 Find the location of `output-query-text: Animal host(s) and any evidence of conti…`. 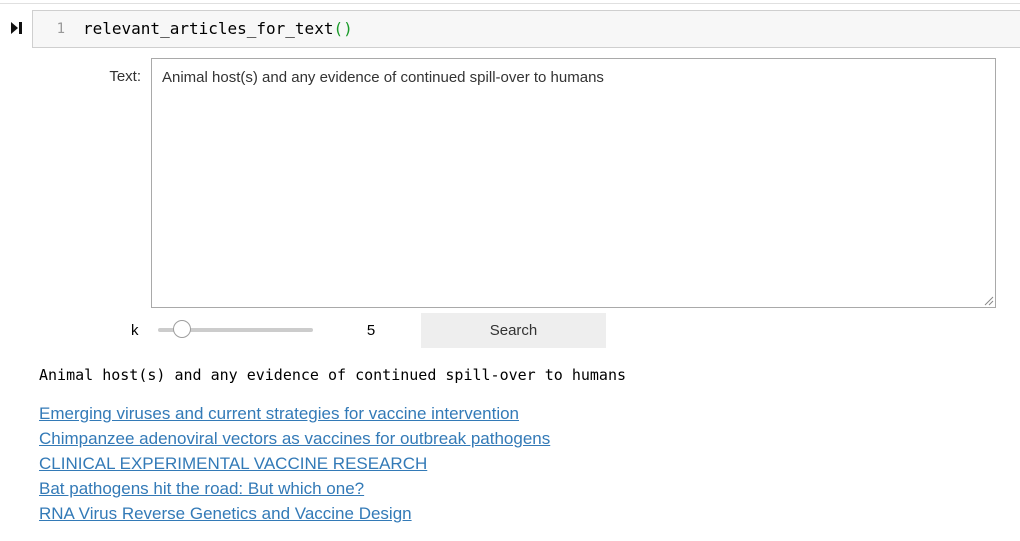

output-query-text: Animal host(s) and any evidence of conti… is located at coordinates (332, 375).